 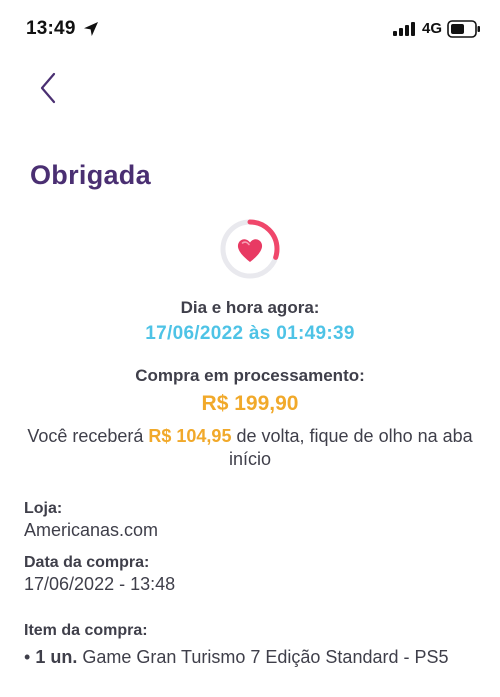 What do you see at coordinates (43, 508) in the screenshot?
I see `store-label: Loja:` at bounding box center [43, 508].